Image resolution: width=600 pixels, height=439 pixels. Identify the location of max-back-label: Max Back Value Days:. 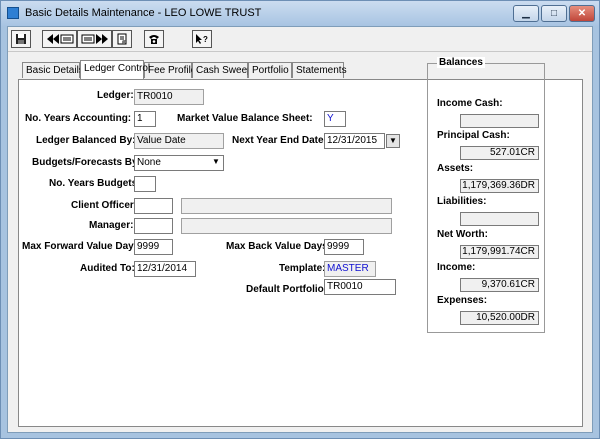
(279, 246).